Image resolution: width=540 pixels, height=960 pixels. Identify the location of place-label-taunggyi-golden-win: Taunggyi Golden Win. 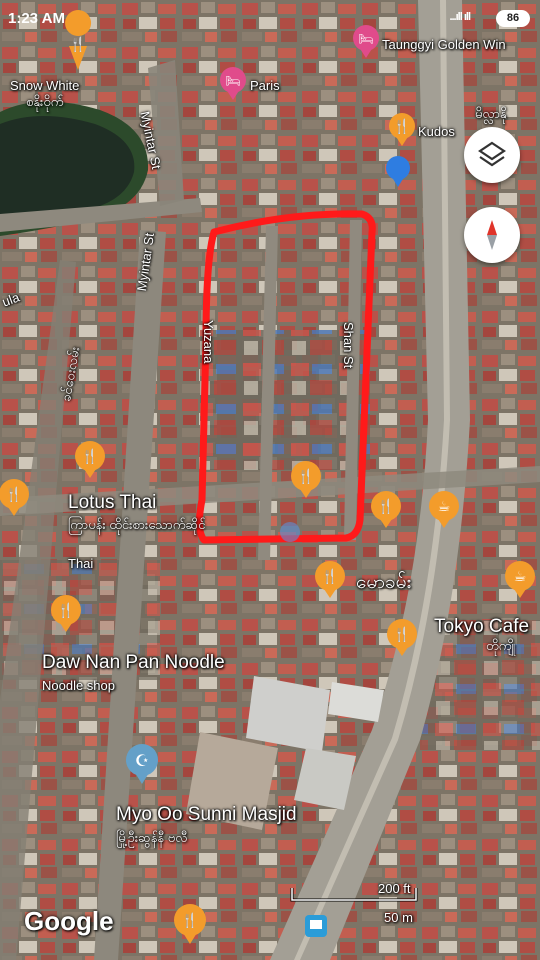
(444, 44).